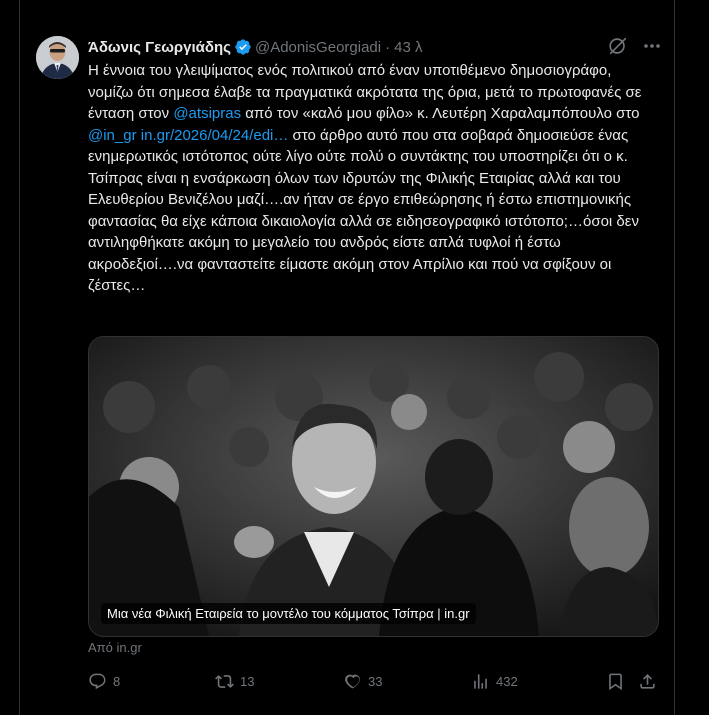 The image size is (709, 715). I want to click on repost-button: 13, so click(234, 681).